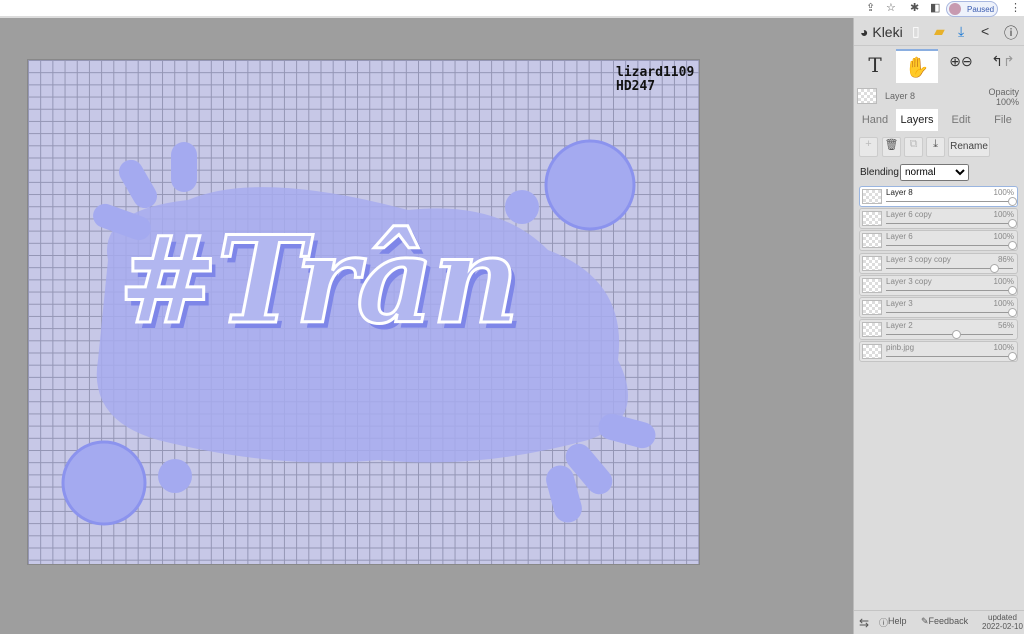 The width and height of the screenshot is (1024, 634). I want to click on layer-item: pinb.jpg 100%, so click(938, 352).